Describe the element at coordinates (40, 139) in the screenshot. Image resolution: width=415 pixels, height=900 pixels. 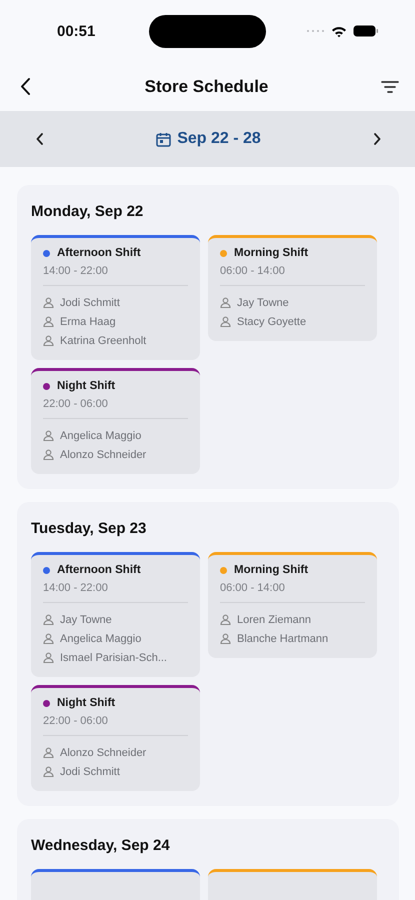
I see `chevron-left-icon` at that location.